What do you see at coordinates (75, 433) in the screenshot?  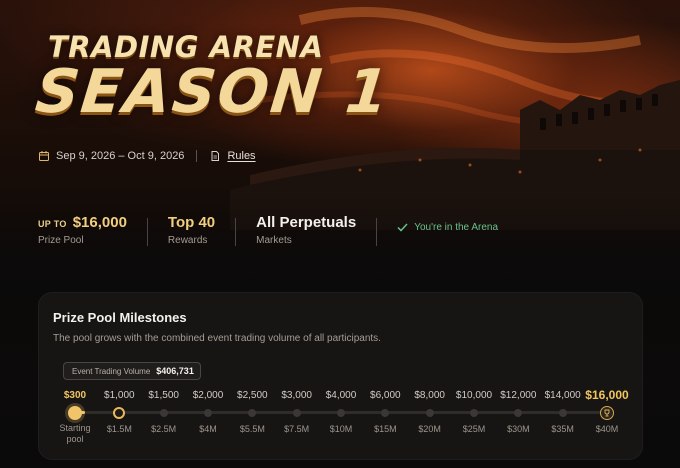 I see `milestone-volume: Starting pool` at bounding box center [75, 433].